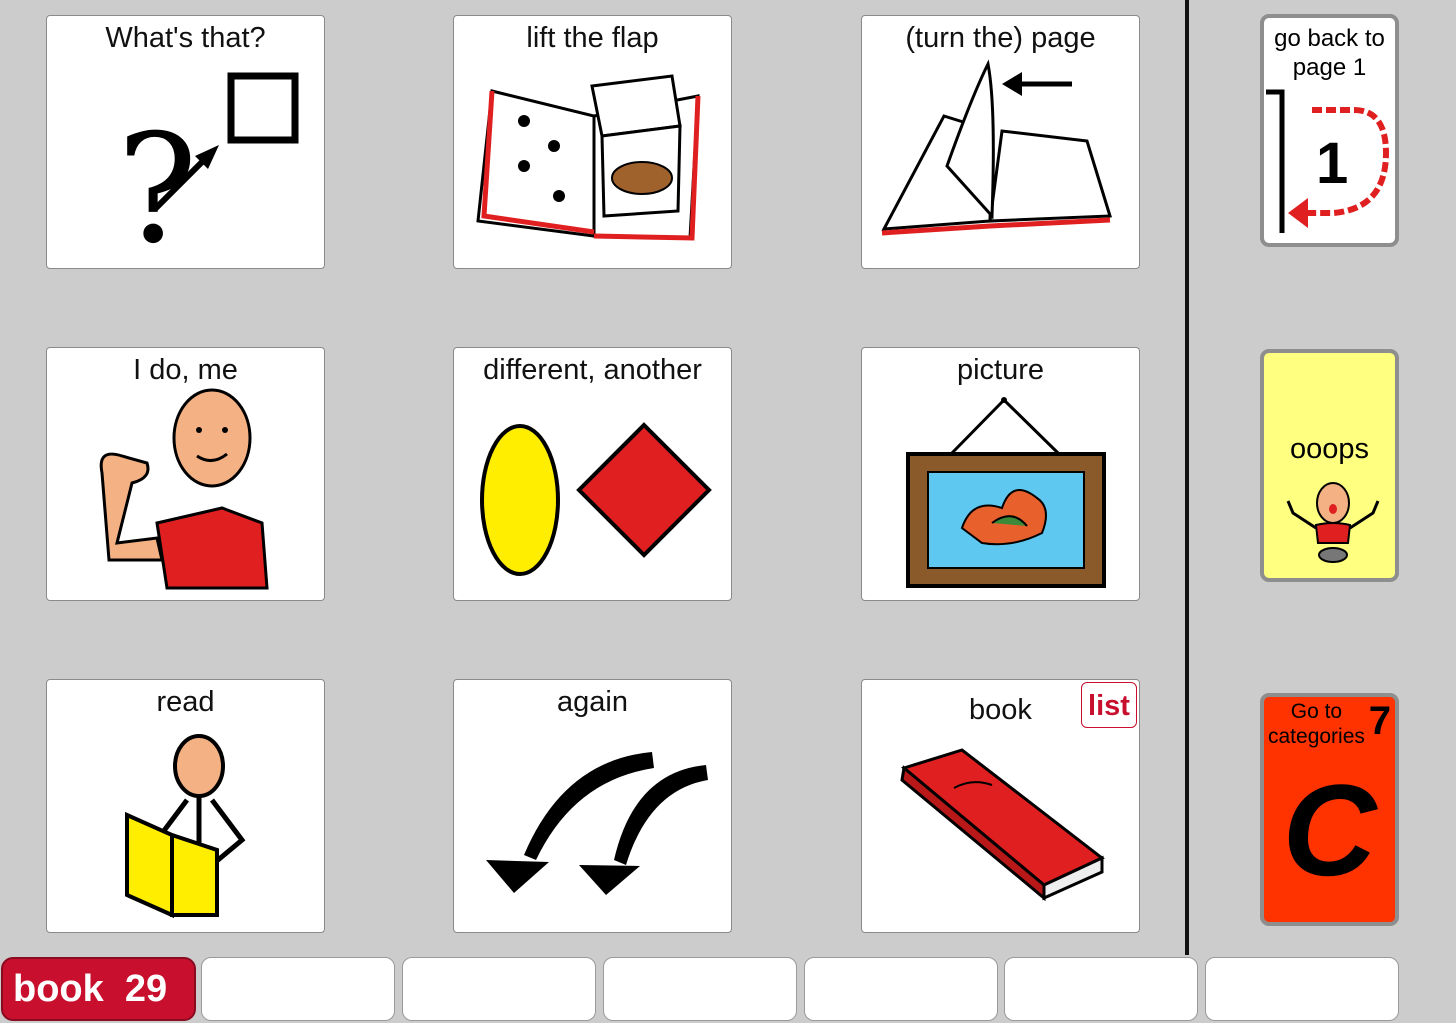  Describe the element at coordinates (58, 989) in the screenshot. I see `page-name: book` at that location.